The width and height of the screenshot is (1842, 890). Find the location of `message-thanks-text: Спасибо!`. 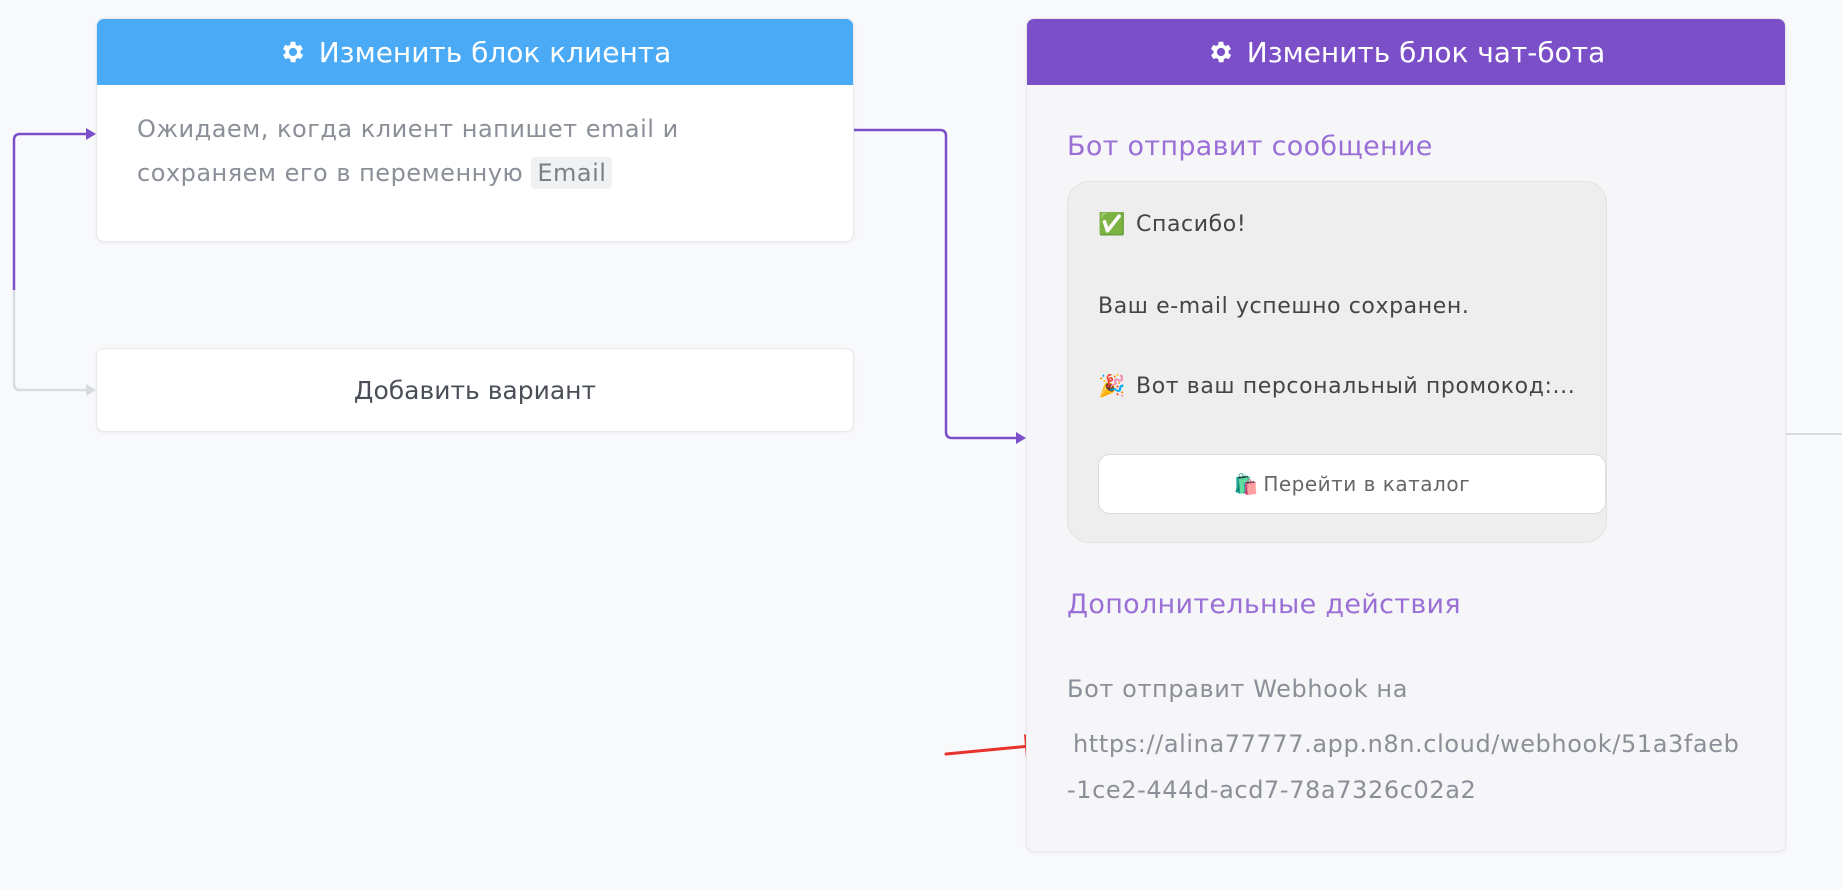

message-thanks-text: Спасибо! is located at coordinates (1191, 224).